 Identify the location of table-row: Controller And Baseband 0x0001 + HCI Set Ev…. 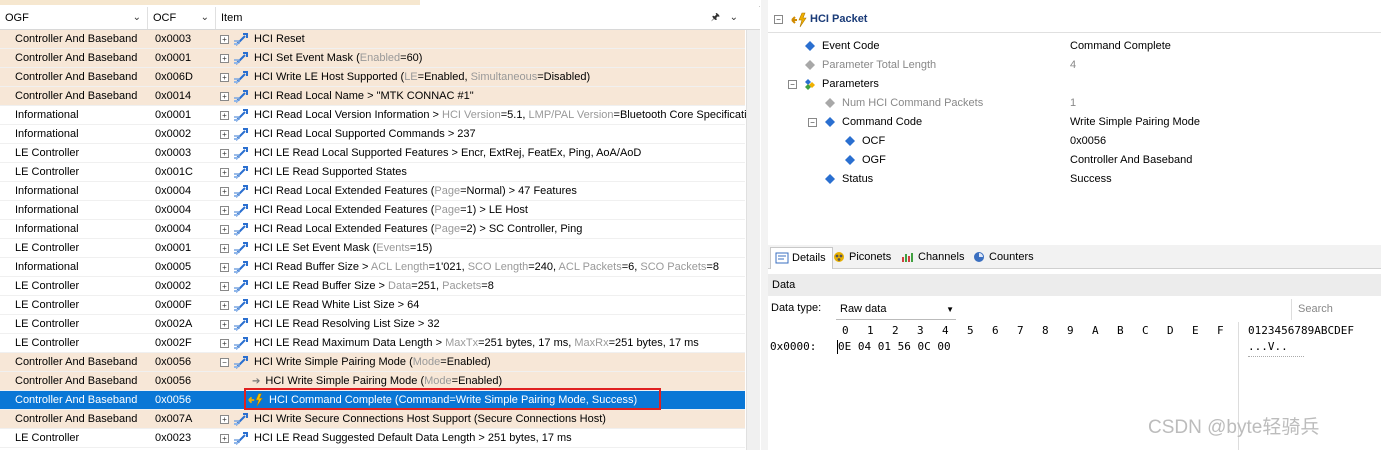
(372, 58).